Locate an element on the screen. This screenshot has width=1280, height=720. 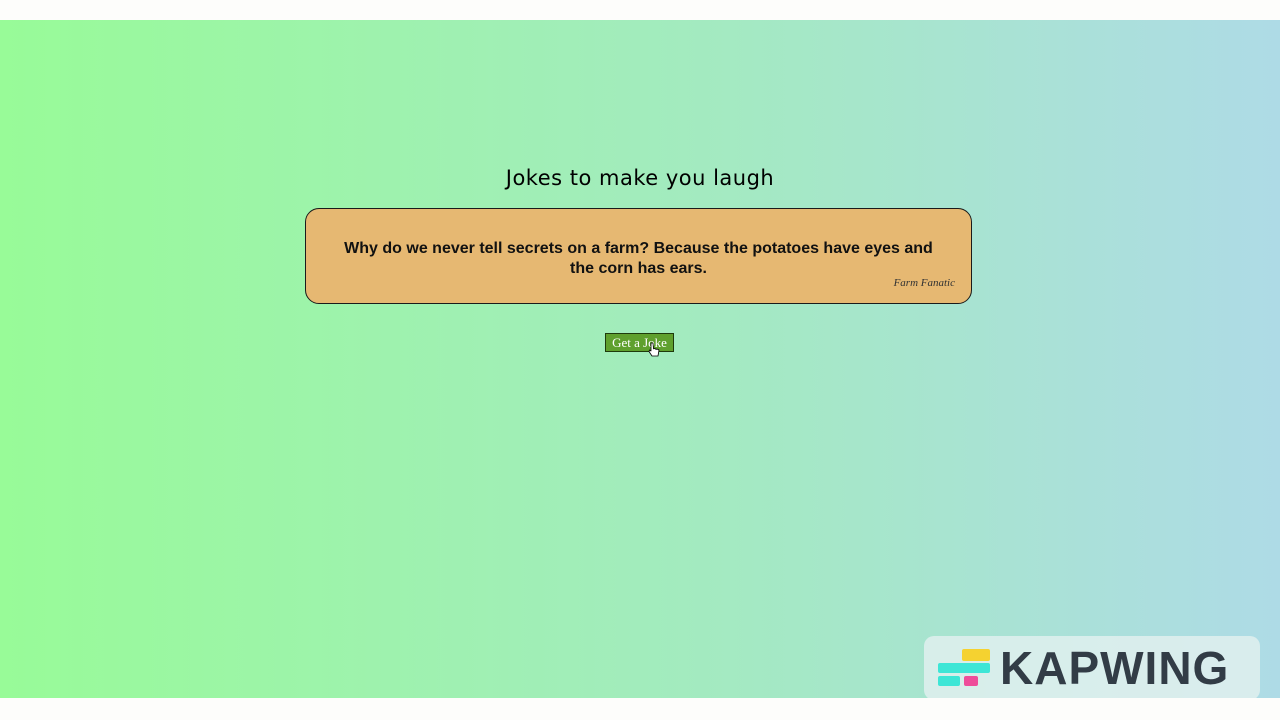
kapwing-watermark: KAPWING is located at coordinates (1092, 668).